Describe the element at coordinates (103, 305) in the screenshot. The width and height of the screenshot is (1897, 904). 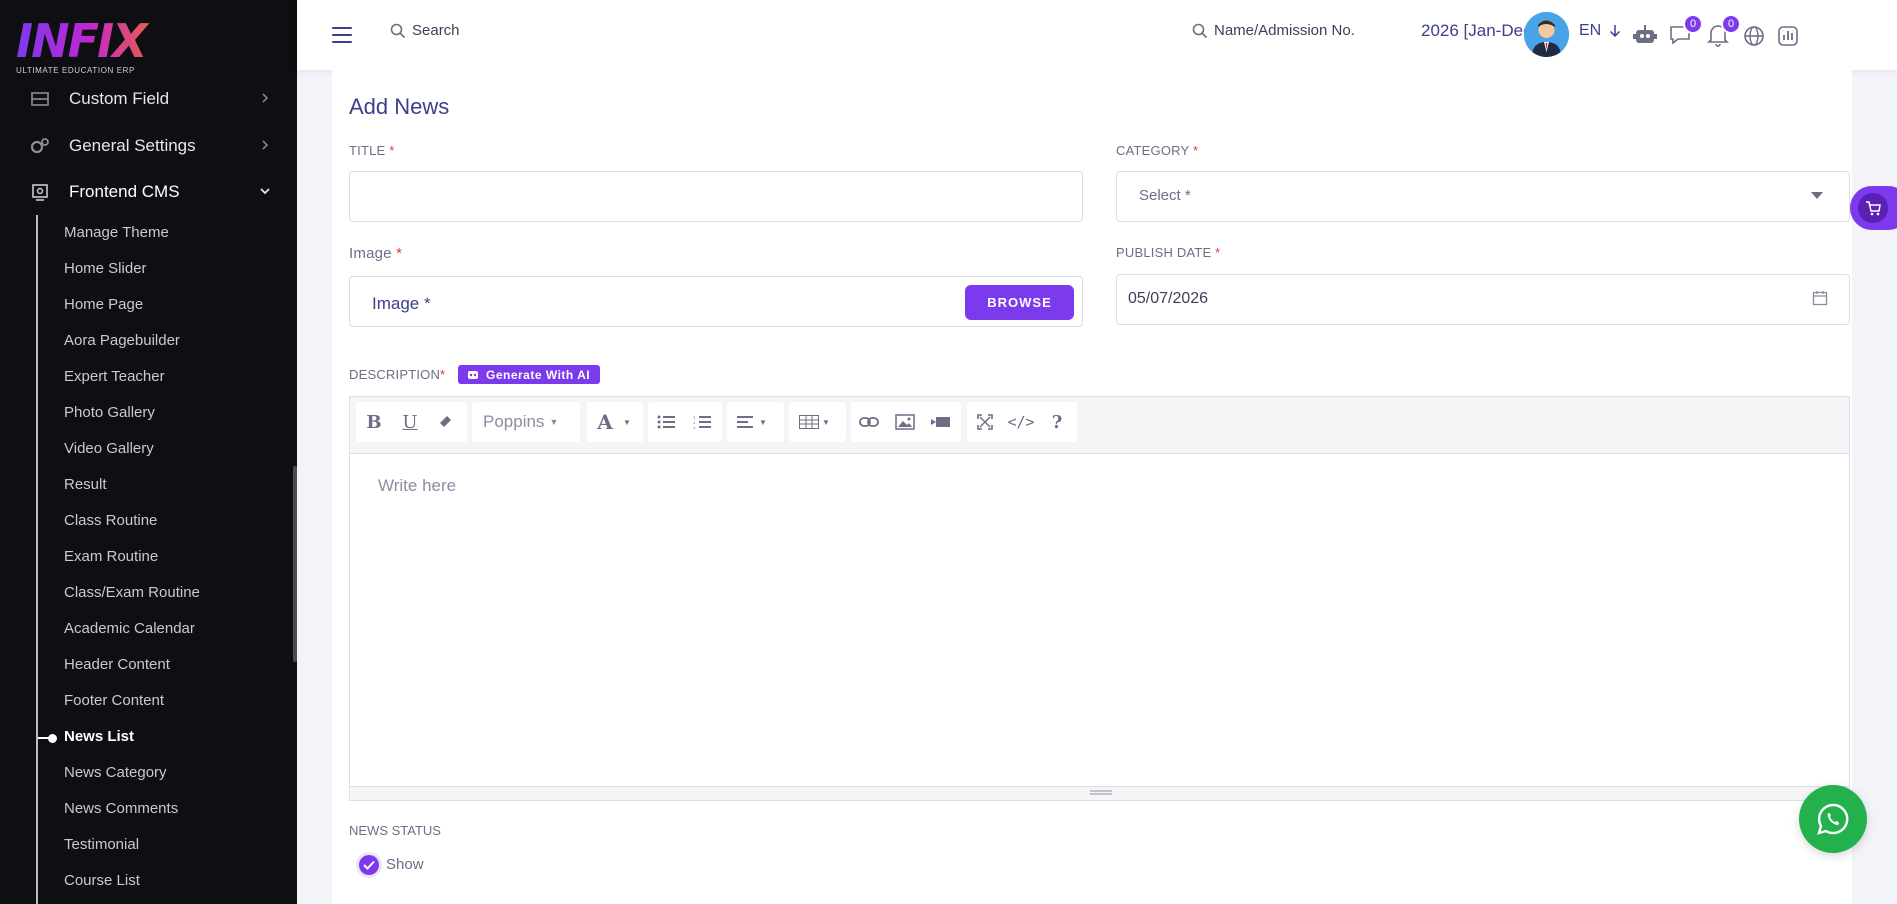
I see `sidebar-subitem: Home Page` at that location.